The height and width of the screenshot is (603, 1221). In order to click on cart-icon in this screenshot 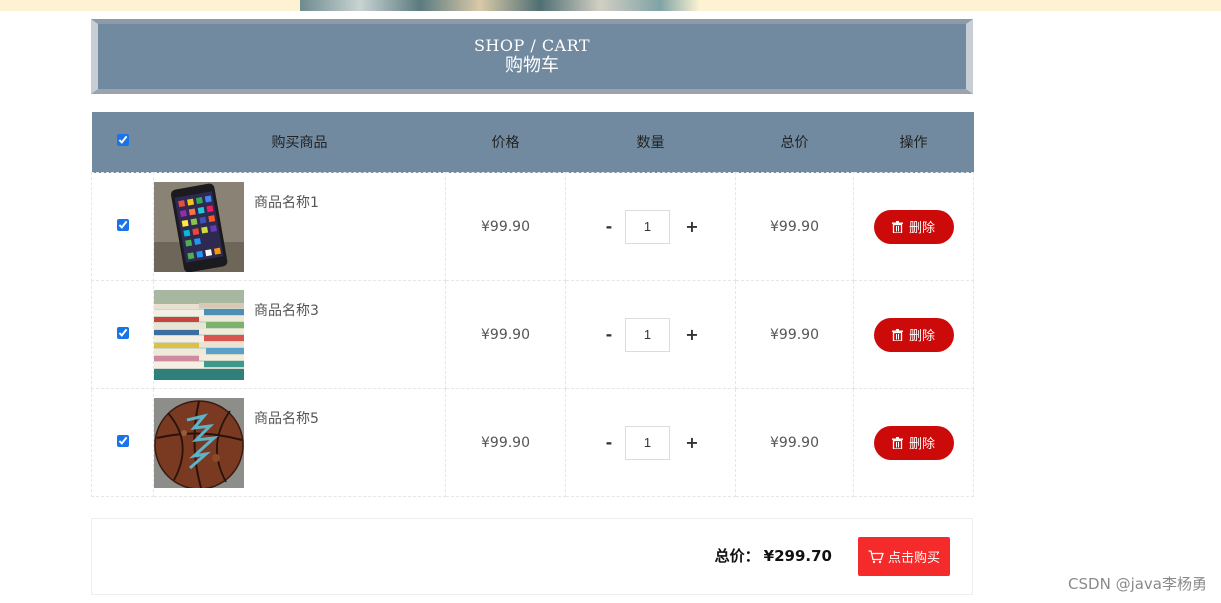, I will do `click(876, 556)`.